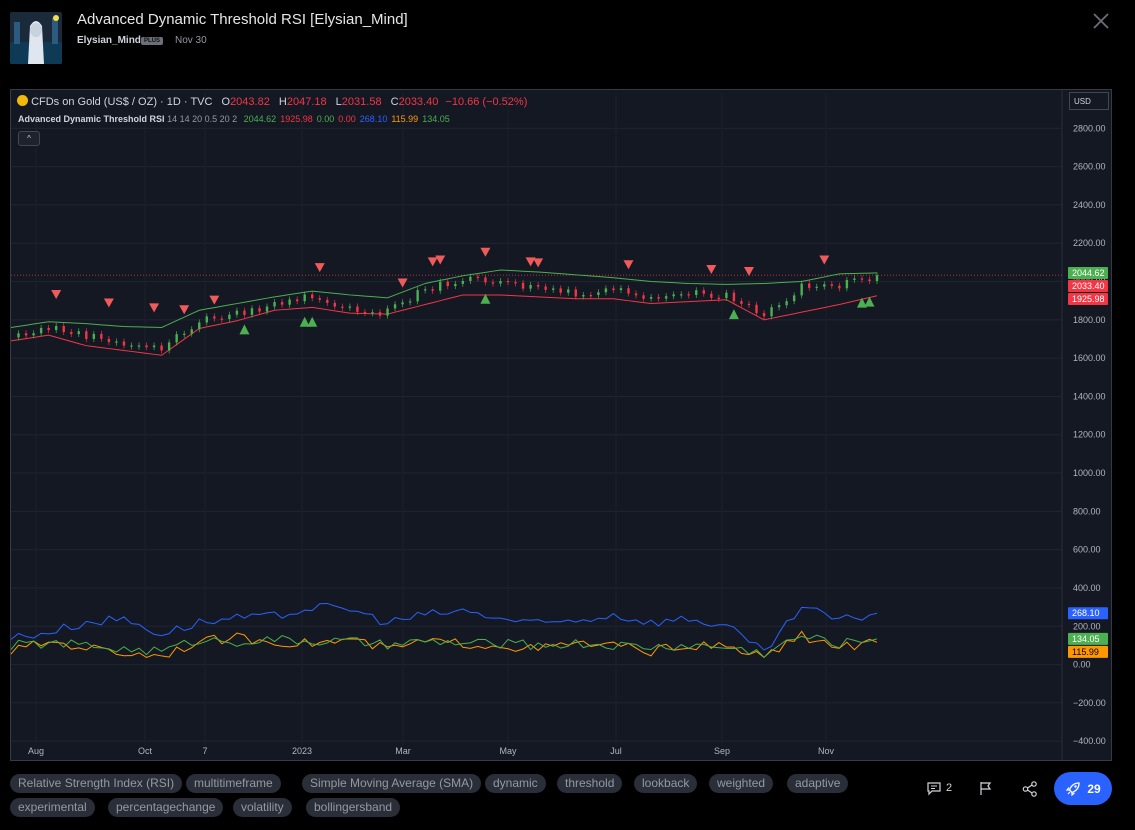  What do you see at coordinates (22, 100) in the screenshot?
I see `gold-symbol-icon` at bounding box center [22, 100].